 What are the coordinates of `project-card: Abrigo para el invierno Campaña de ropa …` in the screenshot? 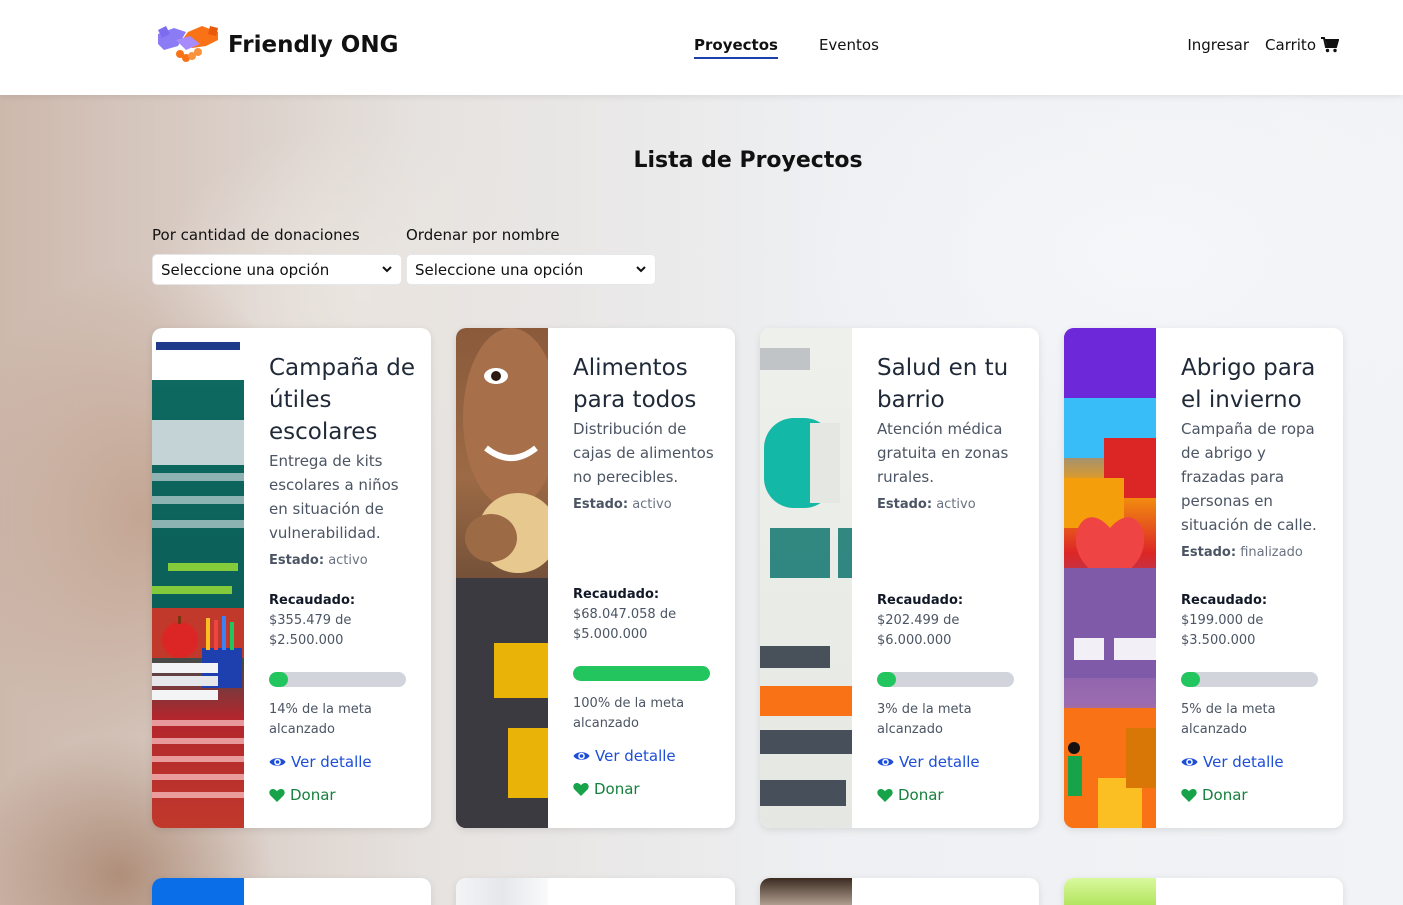 It's located at (1203, 578).